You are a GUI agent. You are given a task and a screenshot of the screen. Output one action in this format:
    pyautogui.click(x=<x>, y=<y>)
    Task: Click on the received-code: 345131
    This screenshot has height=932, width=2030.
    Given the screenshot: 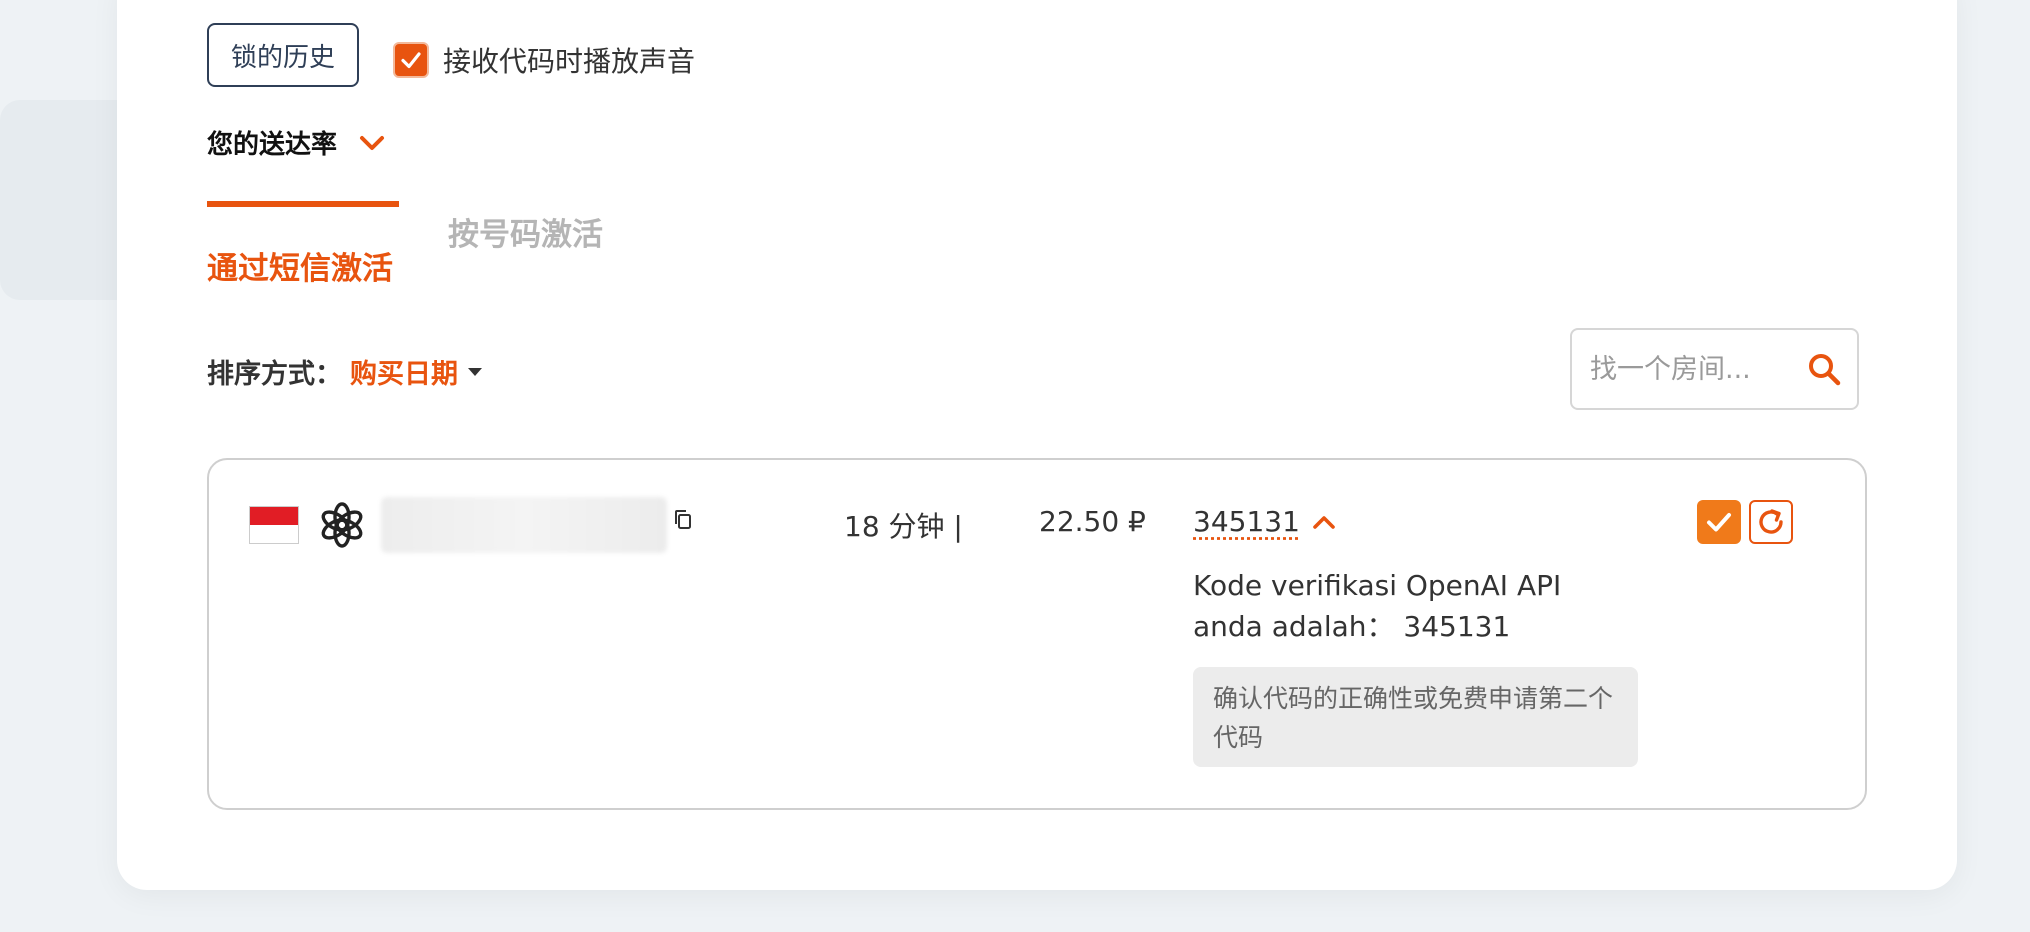 What is the action you would take?
    pyautogui.click(x=1246, y=521)
    